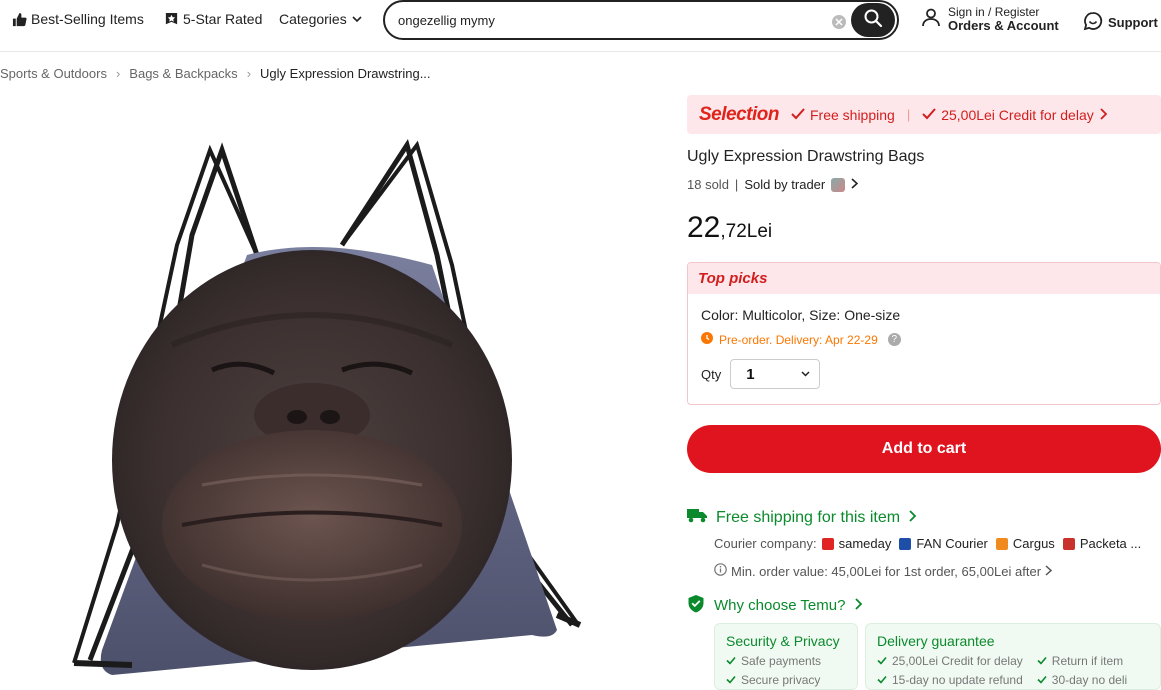 Image resolution: width=1161 pixels, height=690 pixels. What do you see at coordinates (994, 12) in the screenshot?
I see `sign-in-label: Sign in / Register` at bounding box center [994, 12].